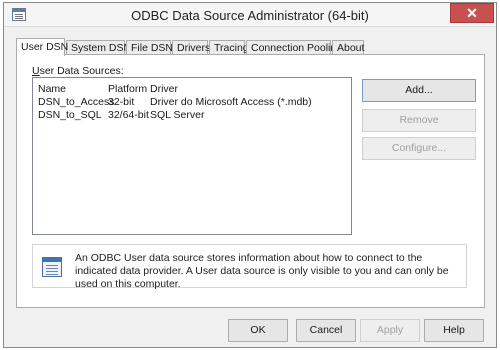 Image resolution: width=500 pixels, height=350 pixels. I want to click on tab-system-dsn: System DSN, so click(98, 47).